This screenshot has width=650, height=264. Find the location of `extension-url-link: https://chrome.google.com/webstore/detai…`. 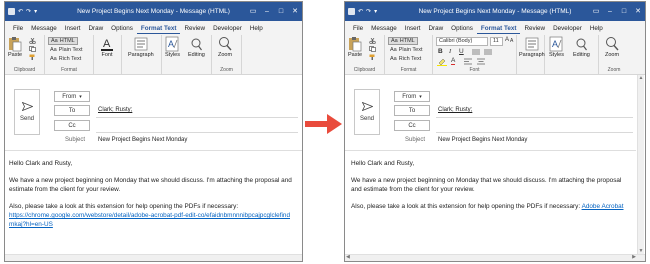

extension-url-link: https://chrome.google.com/webstore/detai… is located at coordinates (149, 220).